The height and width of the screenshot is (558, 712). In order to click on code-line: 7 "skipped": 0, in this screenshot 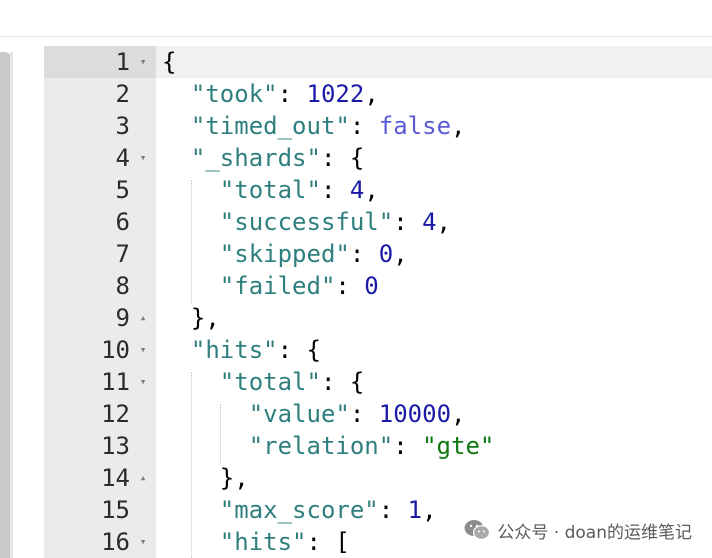, I will do `click(378, 254)`.